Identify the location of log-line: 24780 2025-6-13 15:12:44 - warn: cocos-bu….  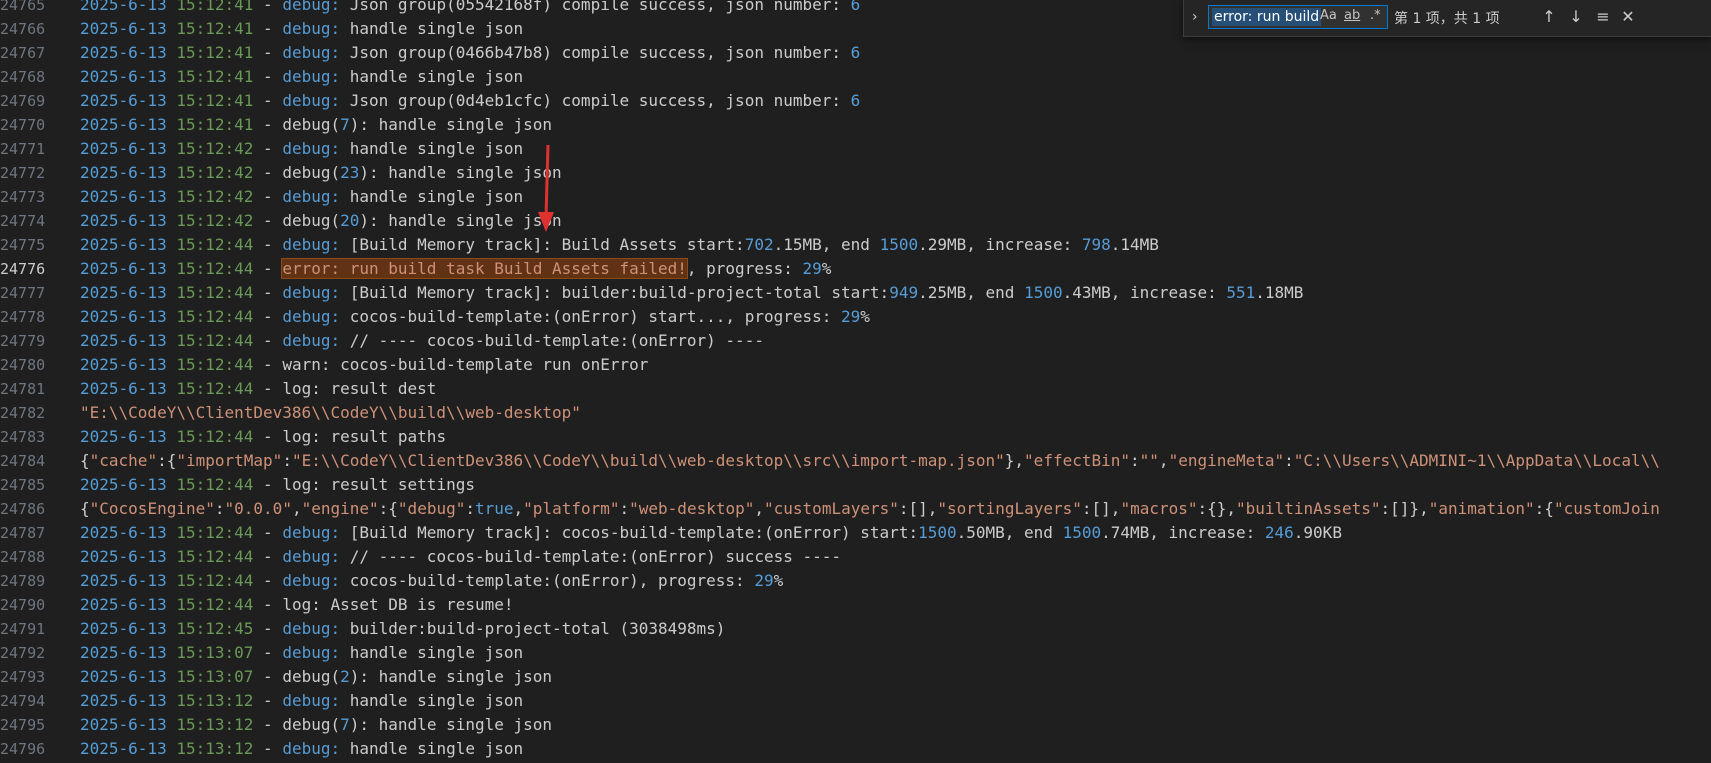
(855, 365).